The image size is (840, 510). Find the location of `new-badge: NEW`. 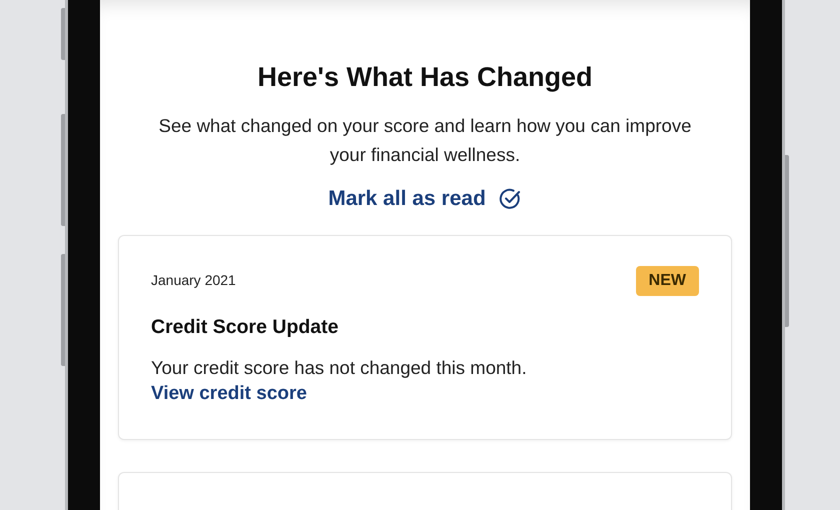

new-badge: NEW is located at coordinates (667, 281).